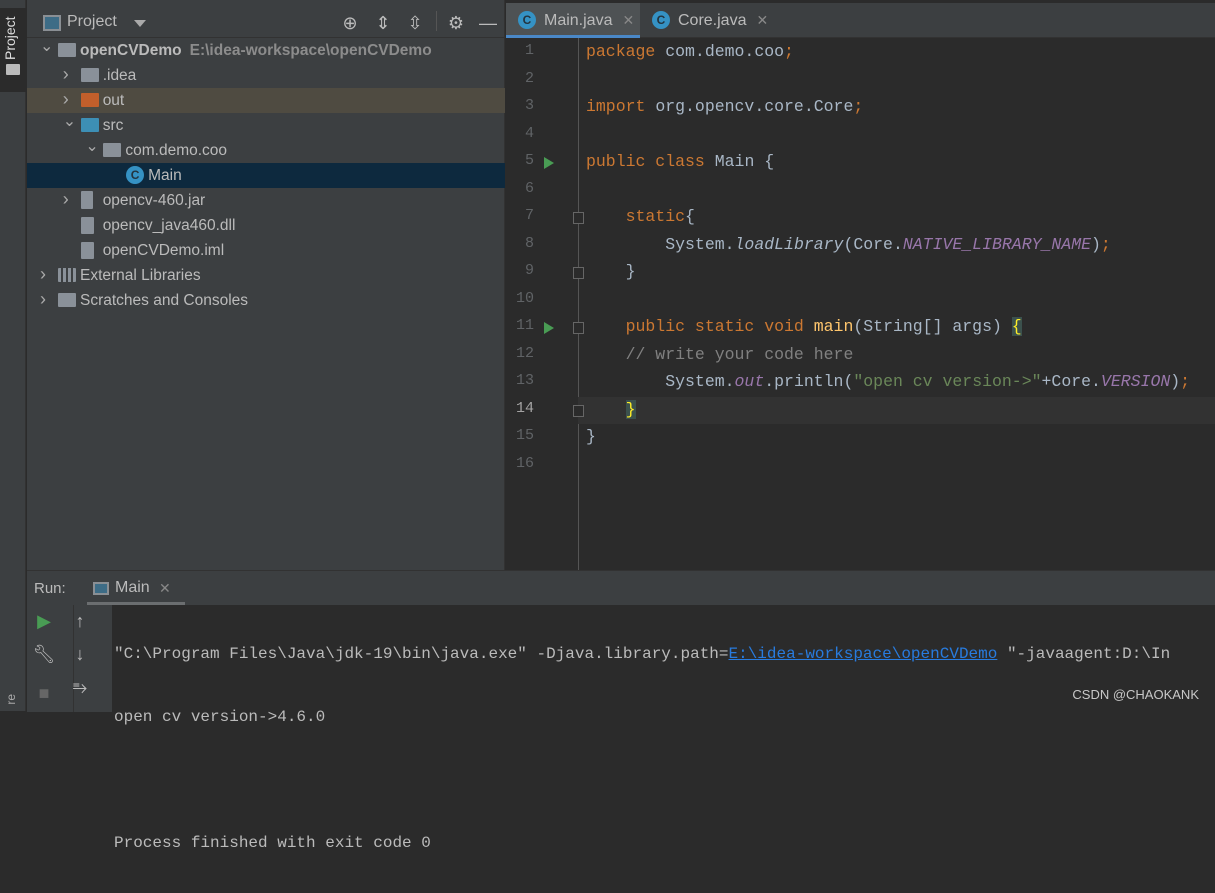  Describe the element at coordinates (44, 693) in the screenshot. I see `stop-icon: ■` at that location.